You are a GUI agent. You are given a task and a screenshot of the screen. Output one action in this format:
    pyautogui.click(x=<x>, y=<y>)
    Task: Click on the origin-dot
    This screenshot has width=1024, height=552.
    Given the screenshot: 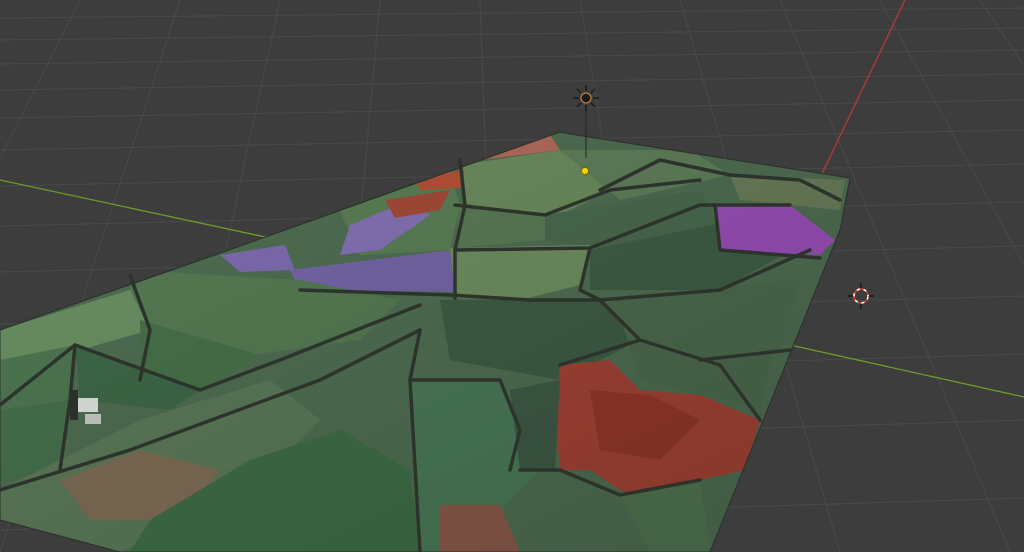 What is the action you would take?
    pyautogui.click(x=585, y=171)
    